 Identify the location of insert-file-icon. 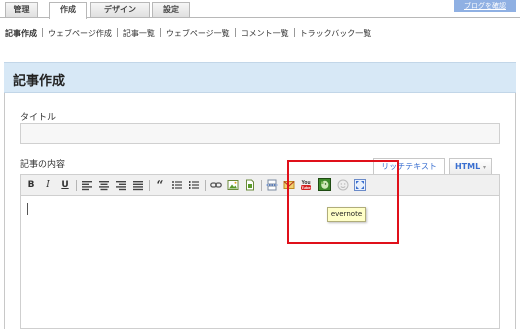
(250, 185).